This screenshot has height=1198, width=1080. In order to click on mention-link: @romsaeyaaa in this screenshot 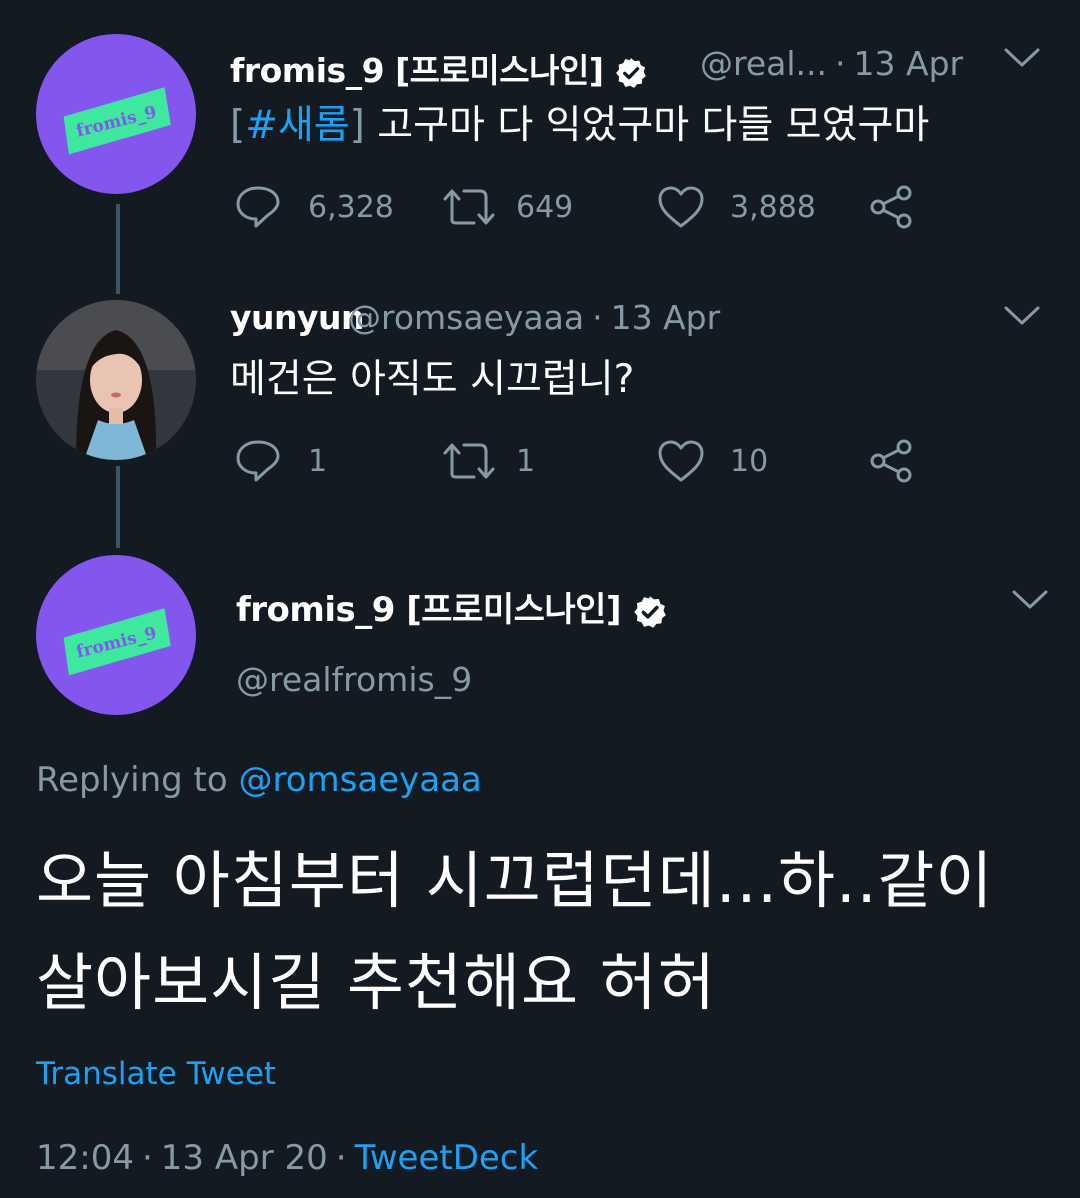, I will do `click(360, 780)`.